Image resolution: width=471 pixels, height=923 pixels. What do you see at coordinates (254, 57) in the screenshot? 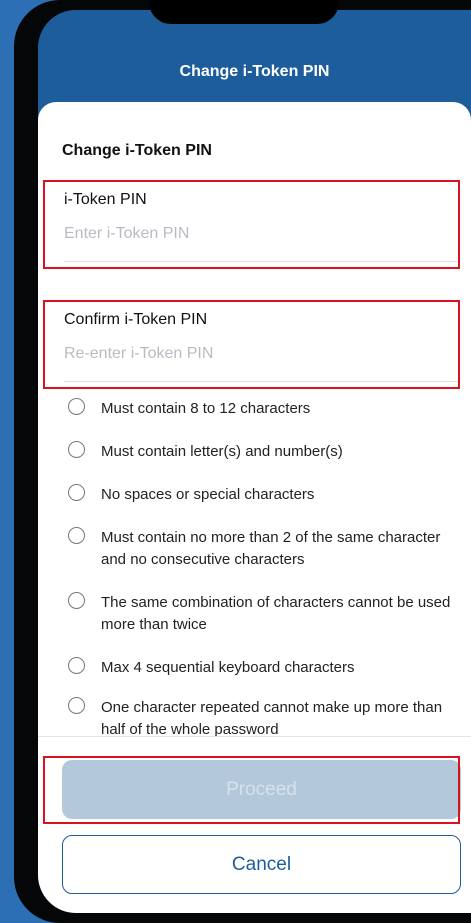
I see `app-header: Change i-Token PIN` at bounding box center [254, 57].